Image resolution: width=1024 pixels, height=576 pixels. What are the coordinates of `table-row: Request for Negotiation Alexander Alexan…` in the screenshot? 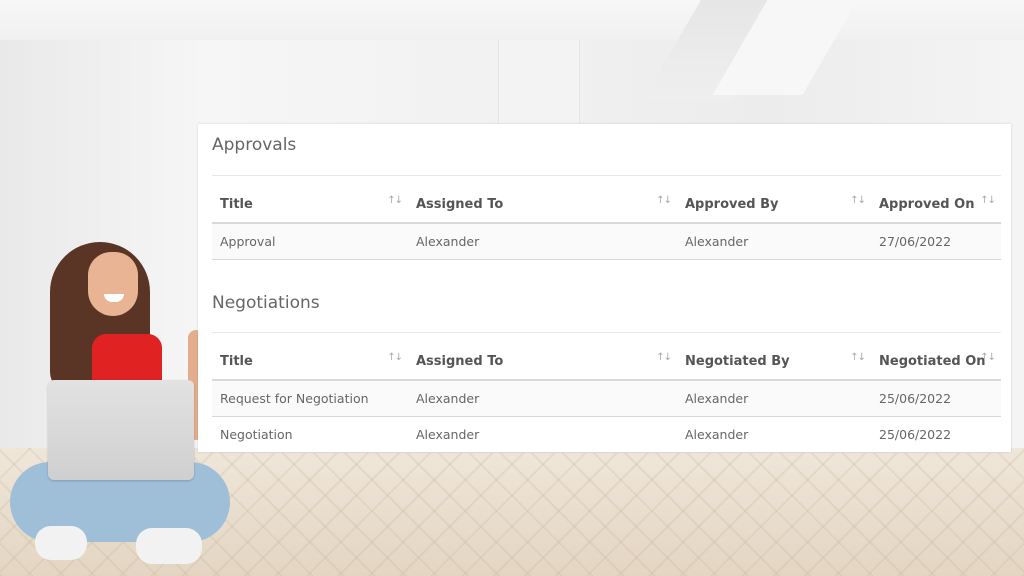 It's located at (606, 399).